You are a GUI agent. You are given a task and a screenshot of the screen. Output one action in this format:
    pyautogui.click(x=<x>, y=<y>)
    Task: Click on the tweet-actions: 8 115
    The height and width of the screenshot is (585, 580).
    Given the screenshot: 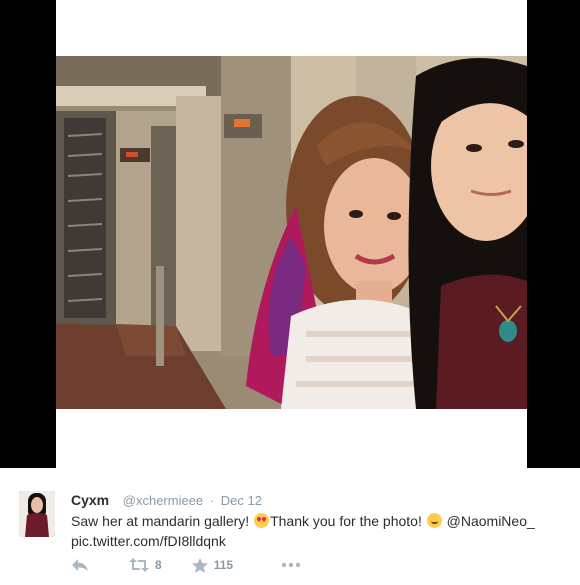 What is the action you would take?
    pyautogui.click(x=186, y=565)
    